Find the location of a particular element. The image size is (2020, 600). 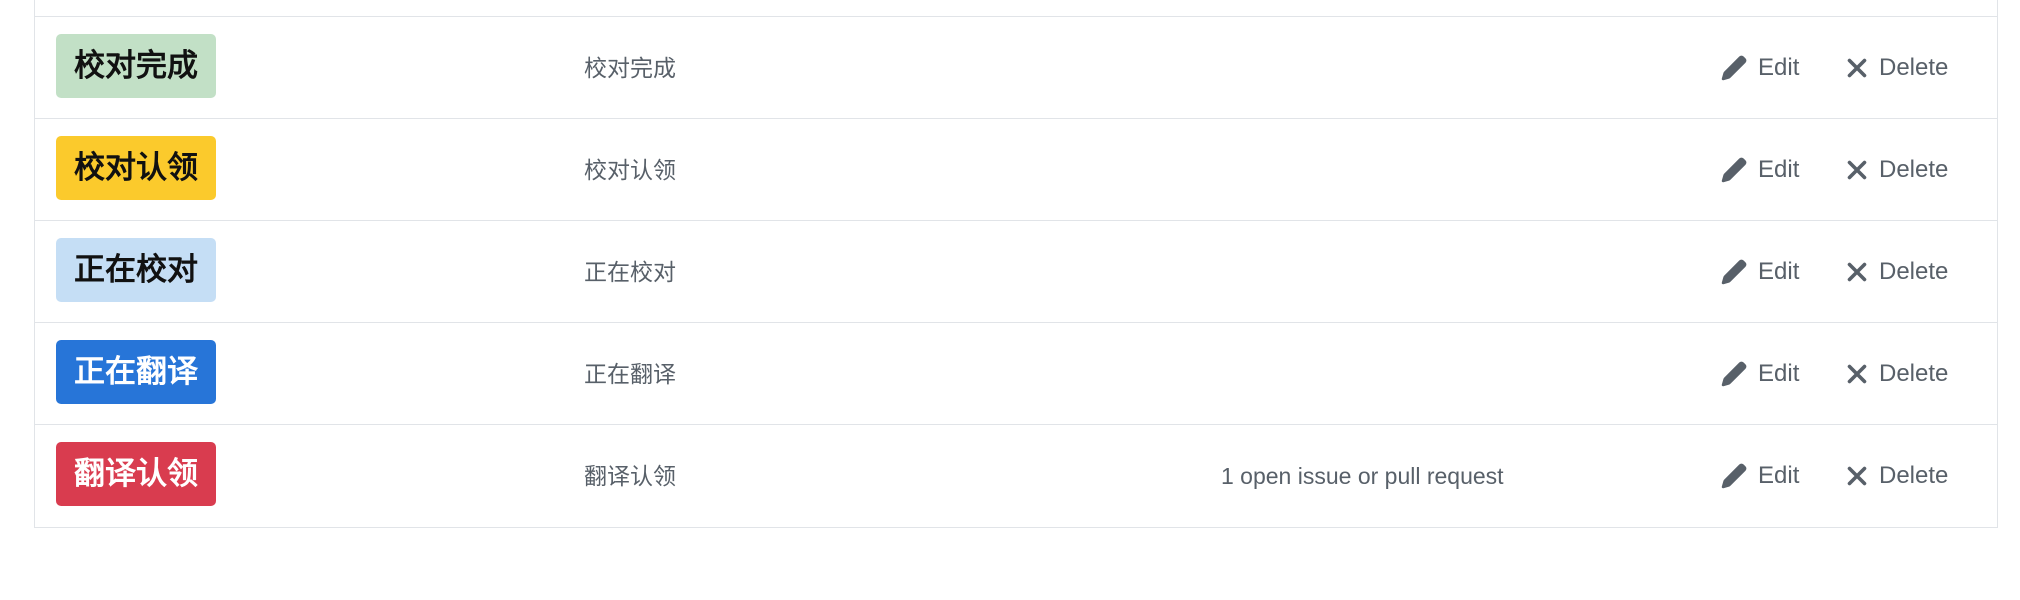

label-description: 翻译认领 is located at coordinates (630, 476).